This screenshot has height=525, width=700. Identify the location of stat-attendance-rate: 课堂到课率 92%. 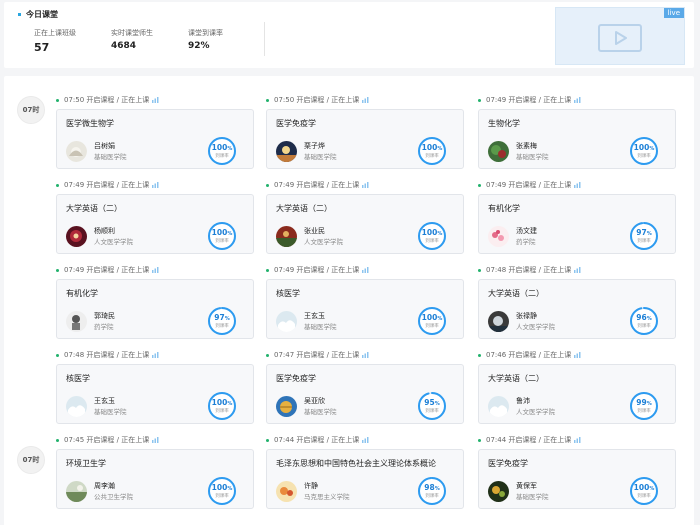
(205, 39).